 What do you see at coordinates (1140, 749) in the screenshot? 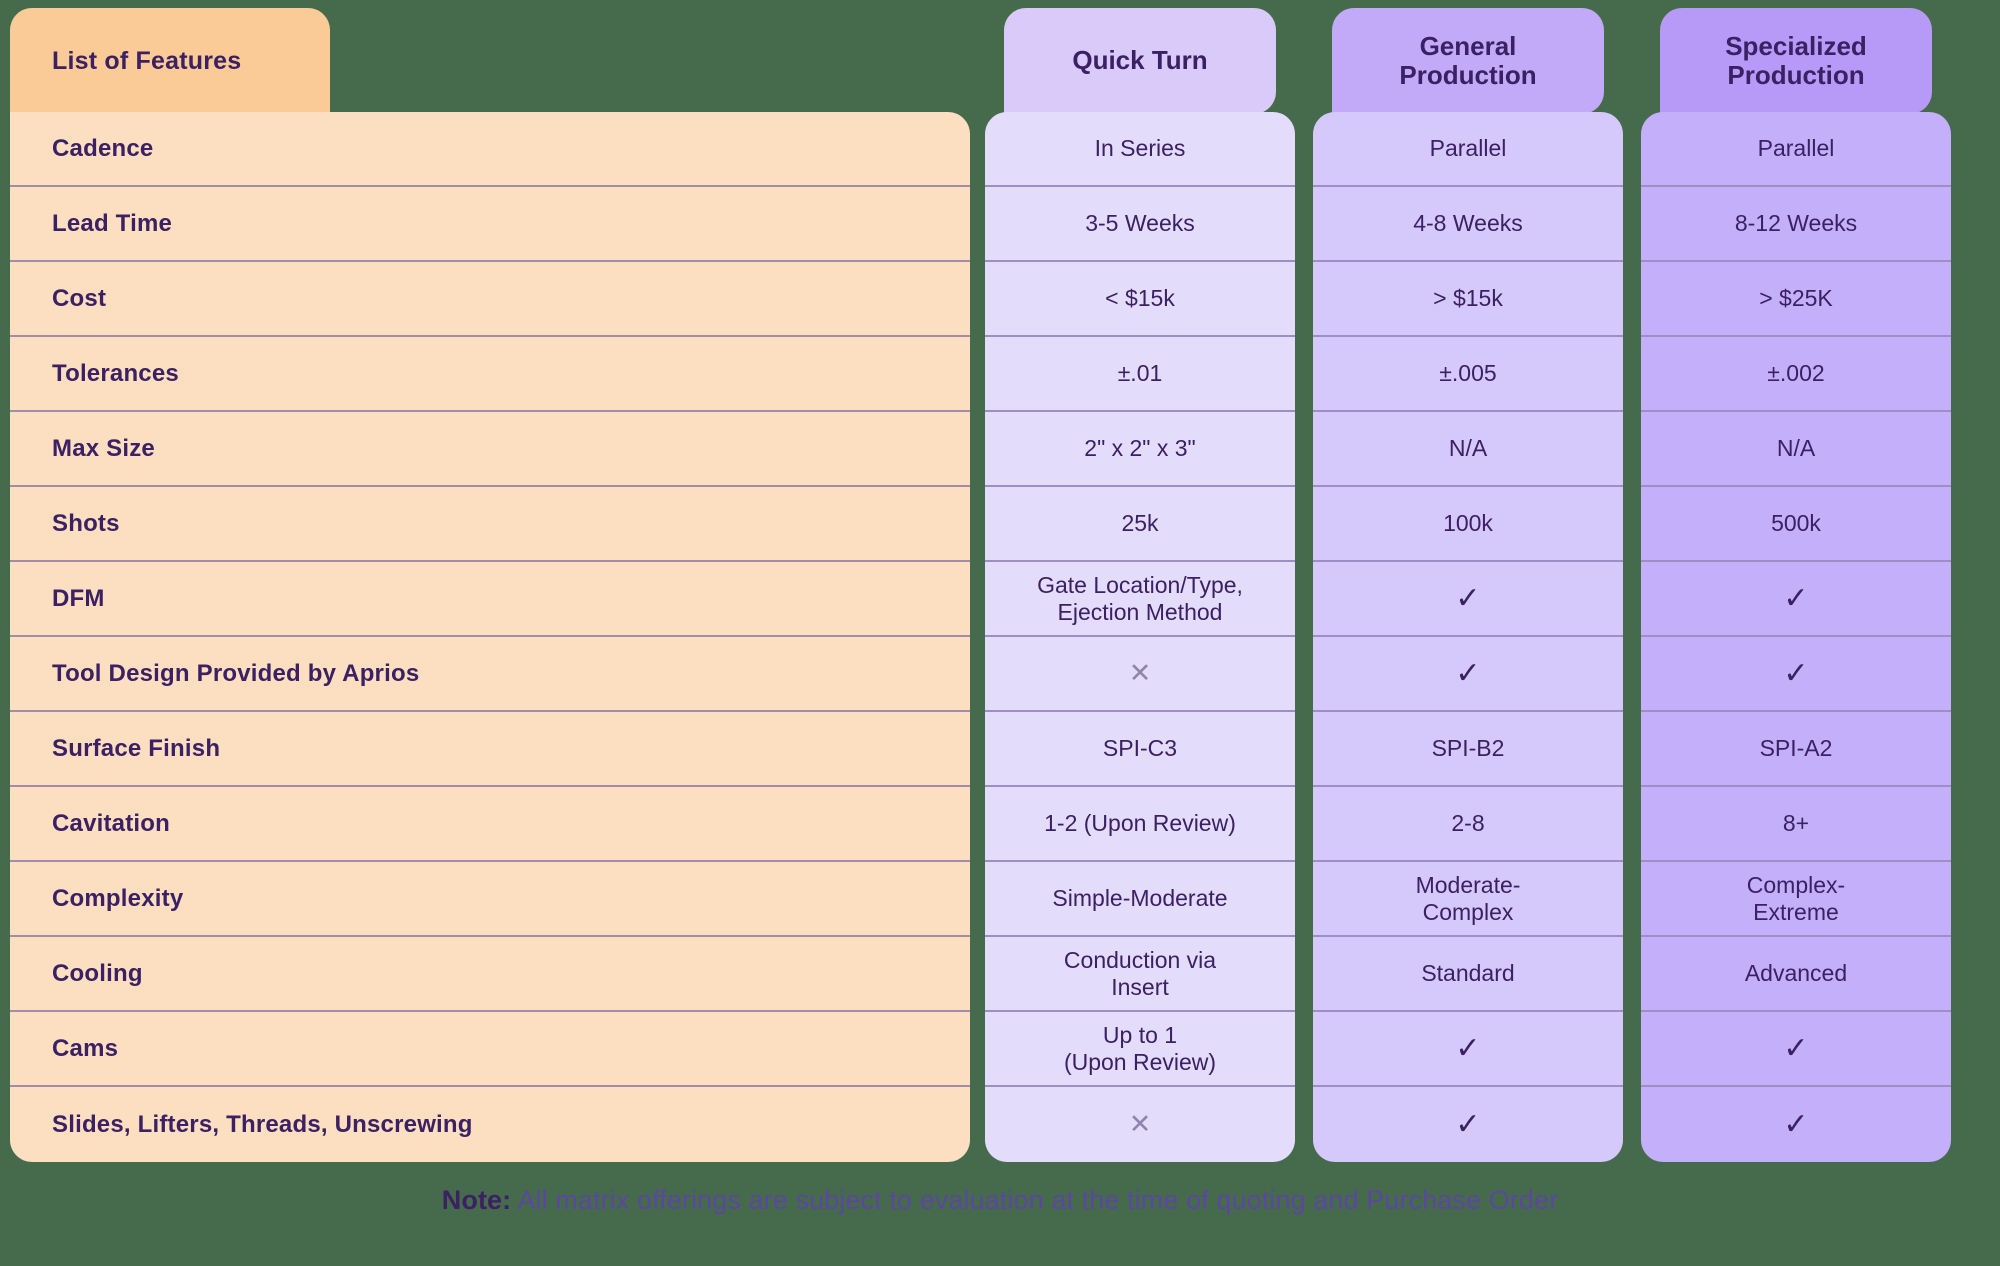
I see `plan-value-row: SPI-C3` at bounding box center [1140, 749].